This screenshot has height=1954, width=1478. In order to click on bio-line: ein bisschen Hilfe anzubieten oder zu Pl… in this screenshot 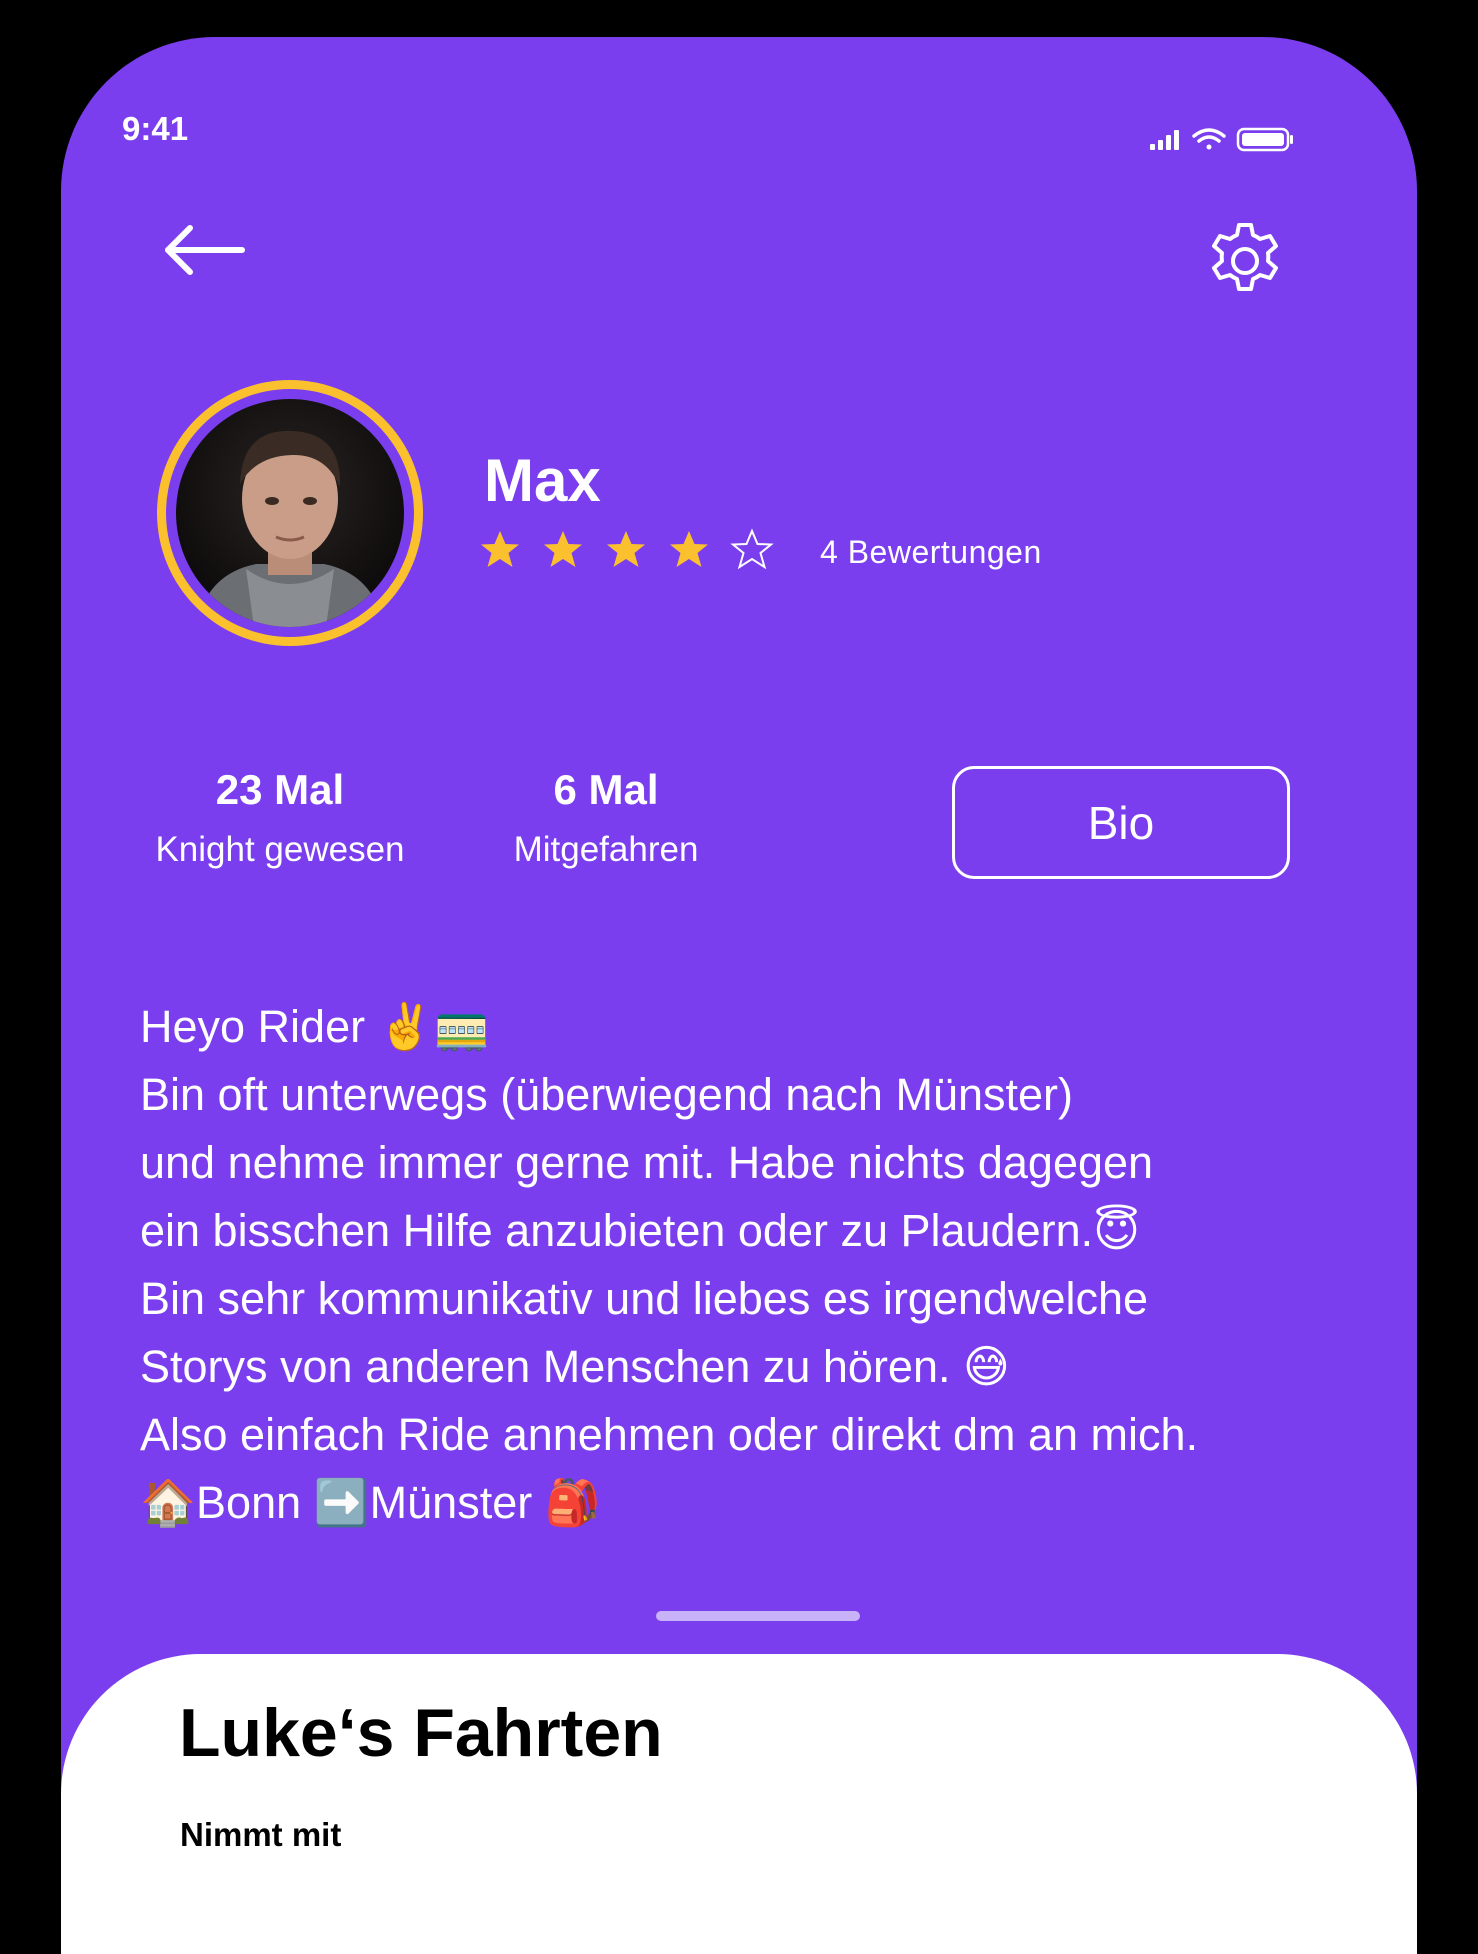, I will do `click(640, 1230)`.